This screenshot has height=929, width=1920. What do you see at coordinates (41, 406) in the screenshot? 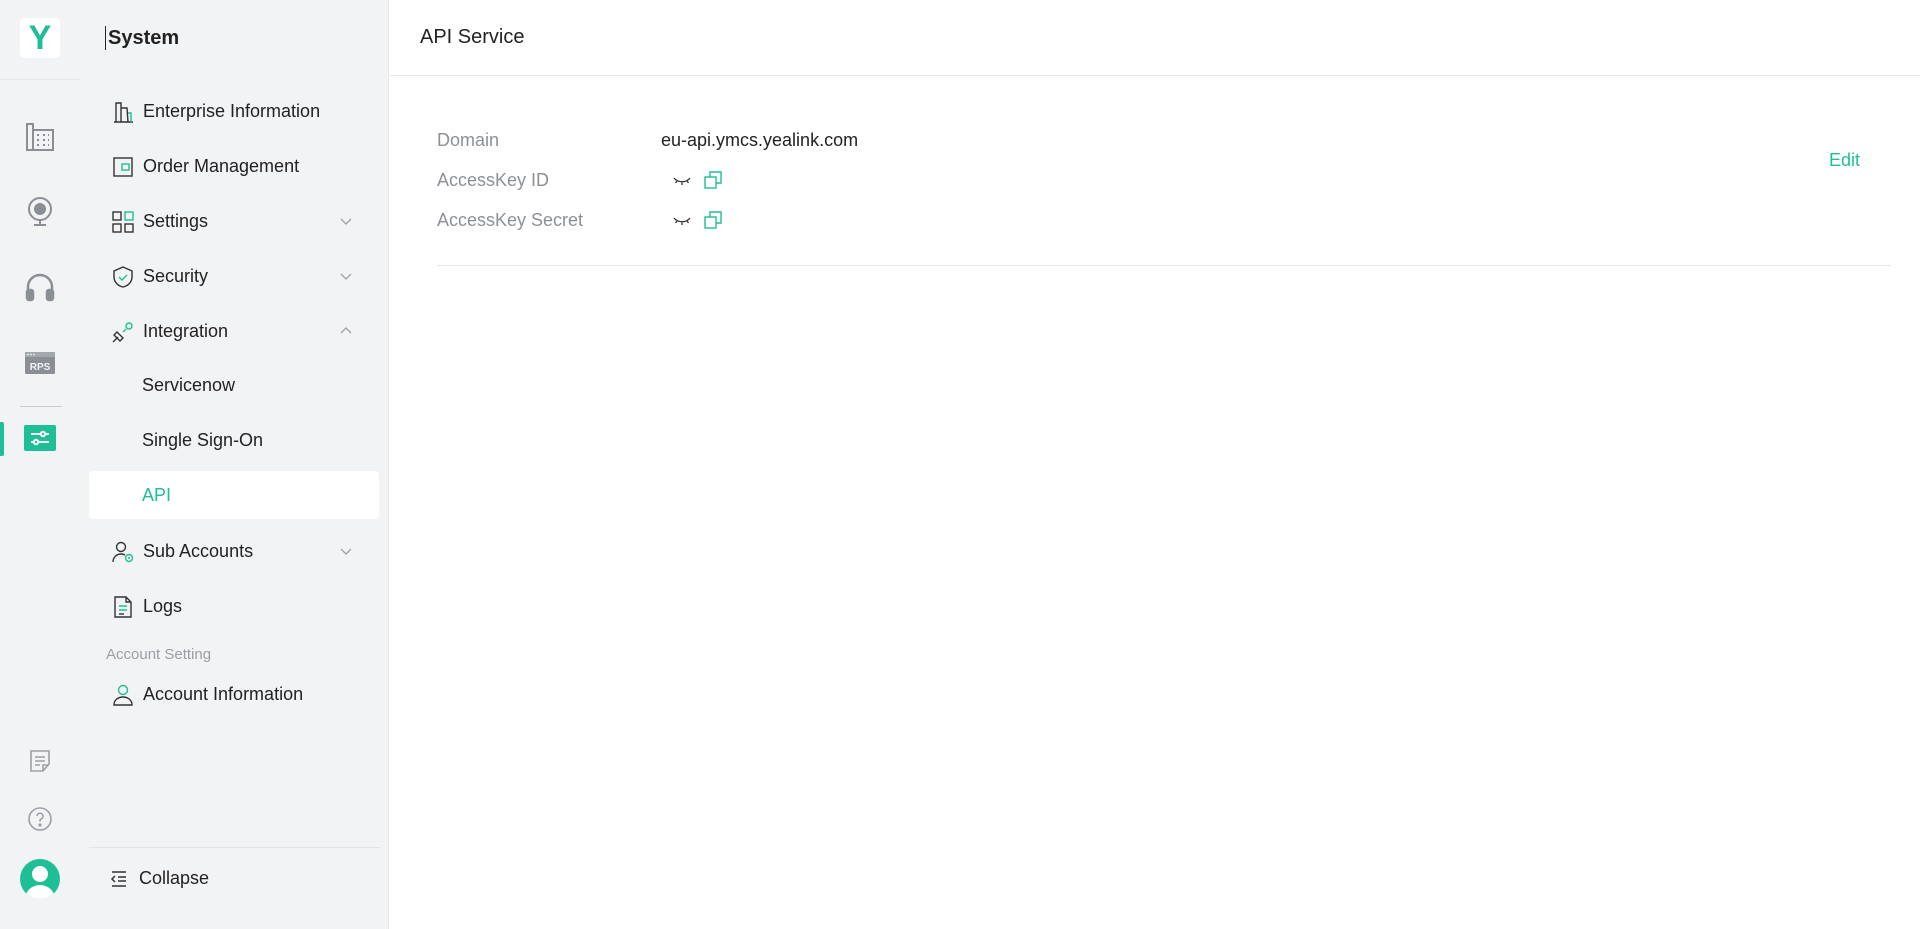
I see `rail-separator` at bounding box center [41, 406].